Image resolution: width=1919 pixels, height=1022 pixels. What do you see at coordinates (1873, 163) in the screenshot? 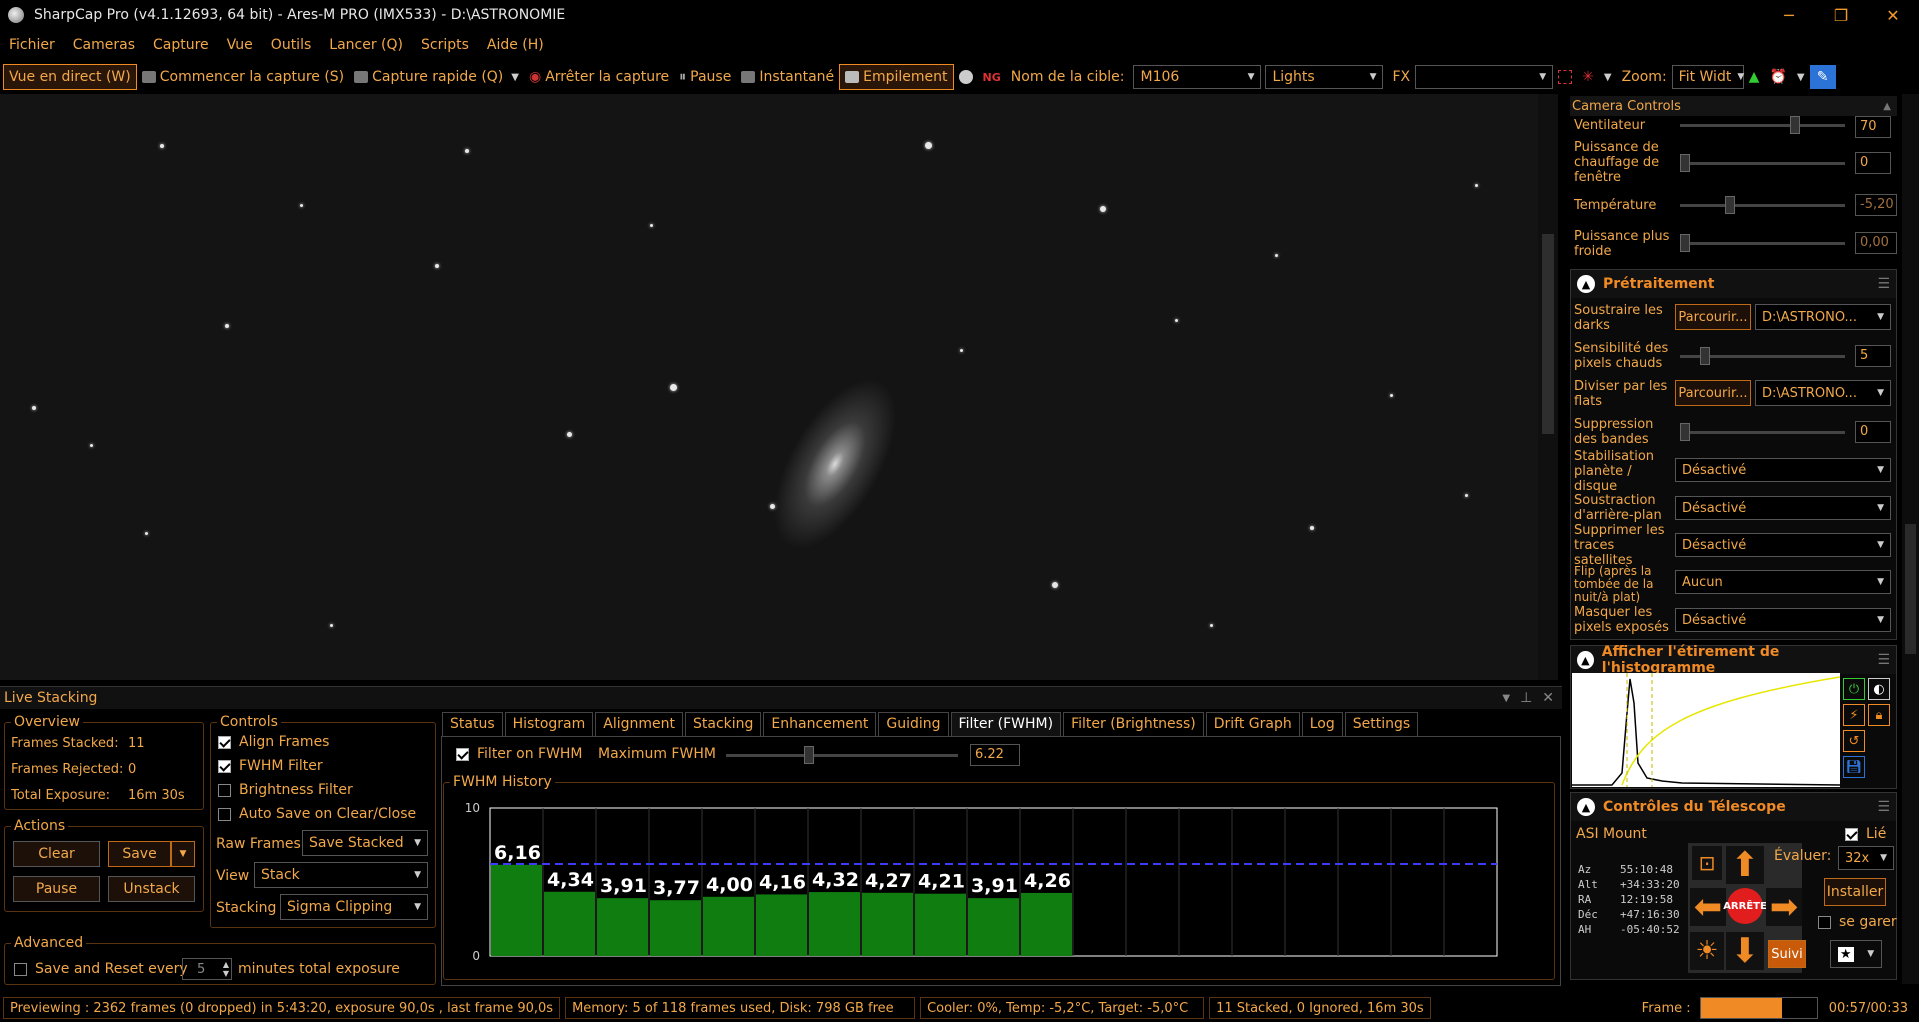
I see `heater-value: 0` at bounding box center [1873, 163].